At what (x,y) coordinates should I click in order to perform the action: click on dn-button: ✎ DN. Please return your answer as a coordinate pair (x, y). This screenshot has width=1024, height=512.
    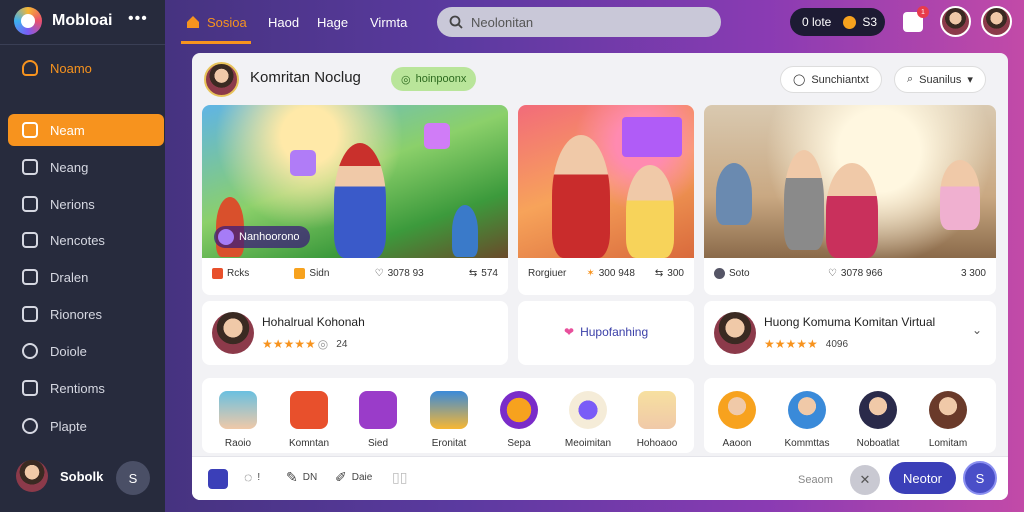
    Looking at the image, I should click on (301, 477).